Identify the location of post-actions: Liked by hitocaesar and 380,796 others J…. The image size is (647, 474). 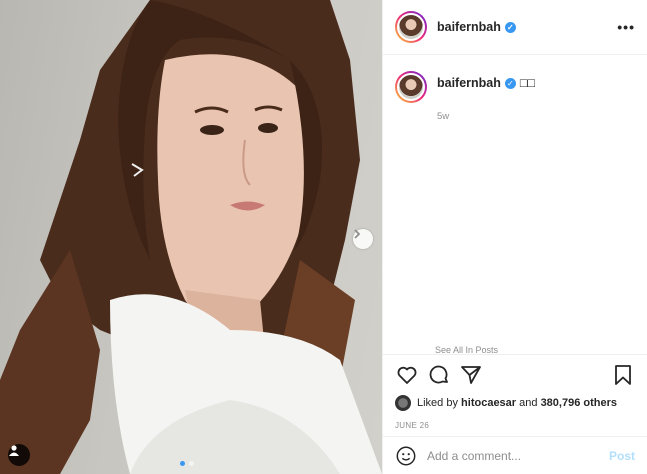
(515, 394).